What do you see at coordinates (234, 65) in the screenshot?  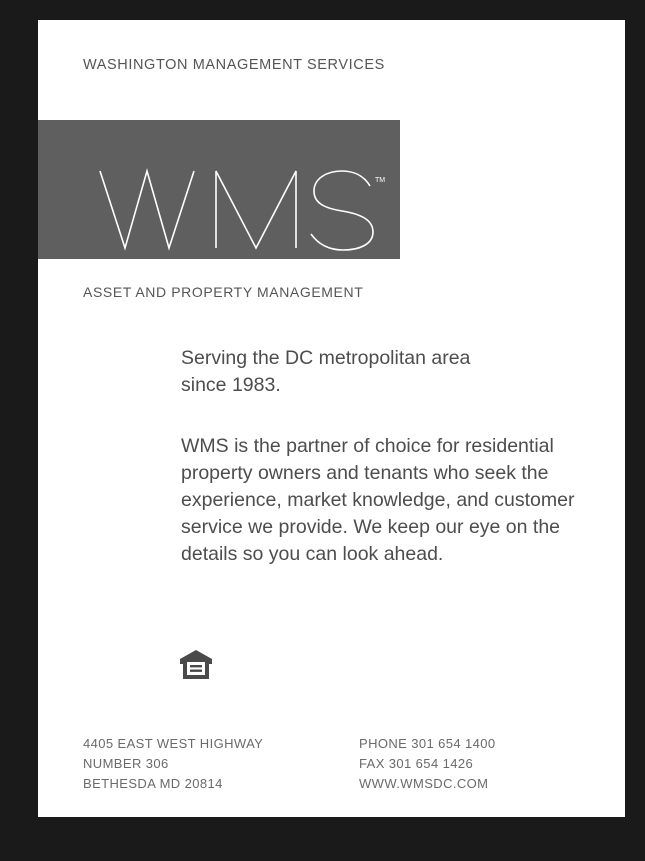 I see `company-name: WASHINGTON MANAGEMENT SERVICES` at bounding box center [234, 65].